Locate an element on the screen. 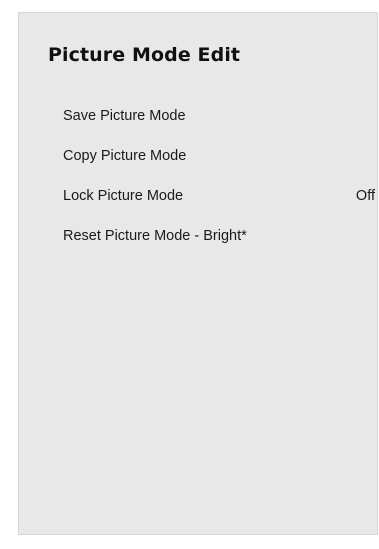 The width and height of the screenshot is (379, 549). menu-item-label: Lock Picture Mode is located at coordinates (123, 196).